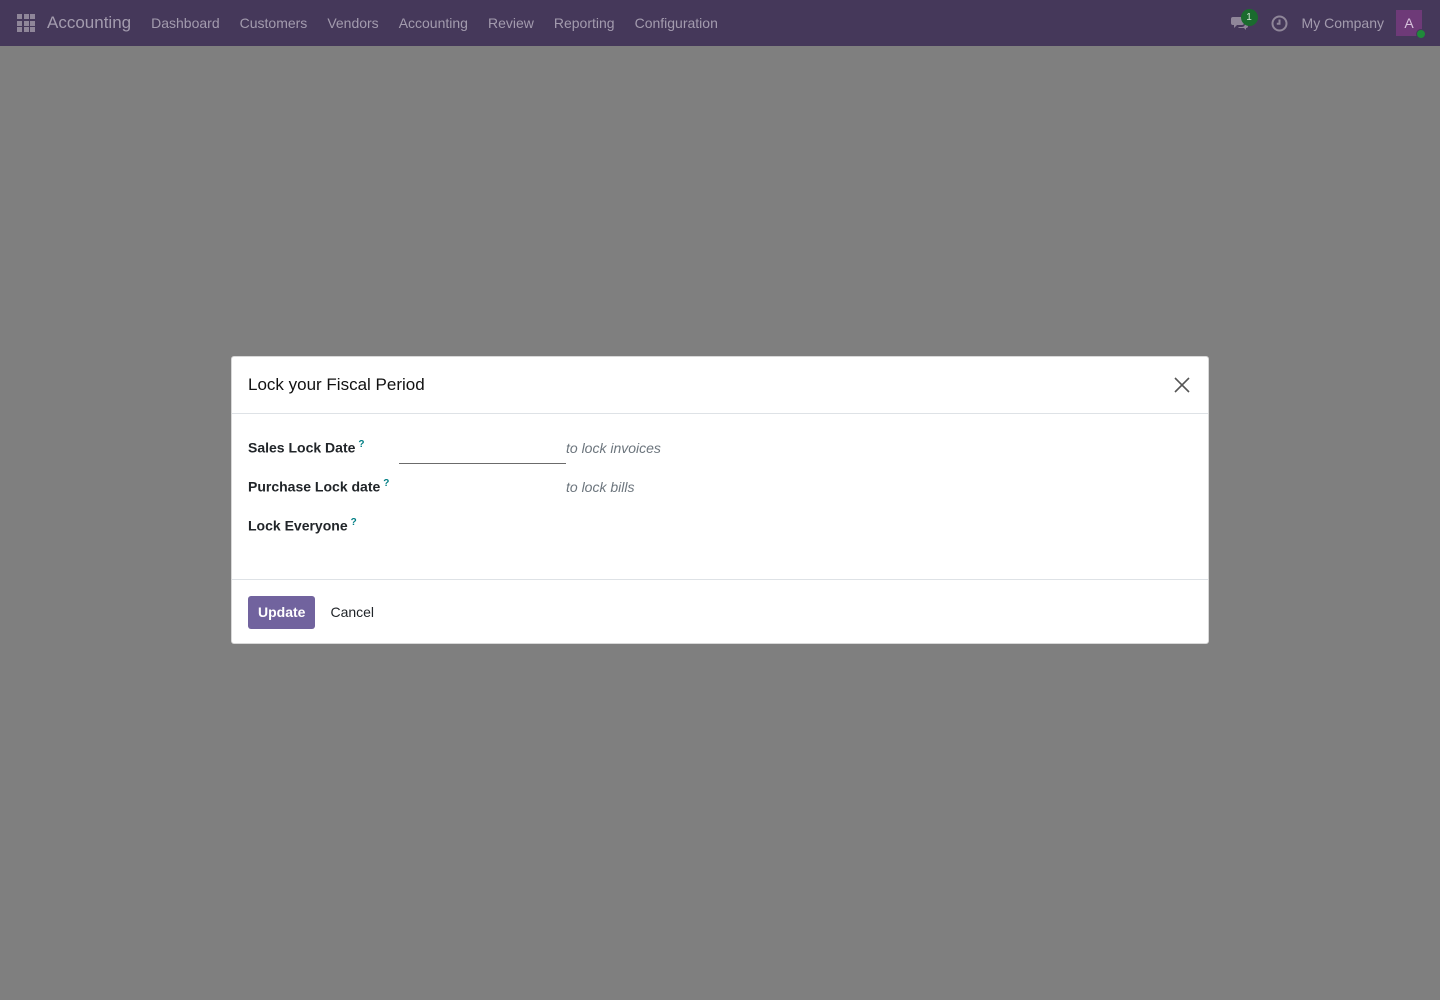  I want to click on close-button, so click(1182, 385).